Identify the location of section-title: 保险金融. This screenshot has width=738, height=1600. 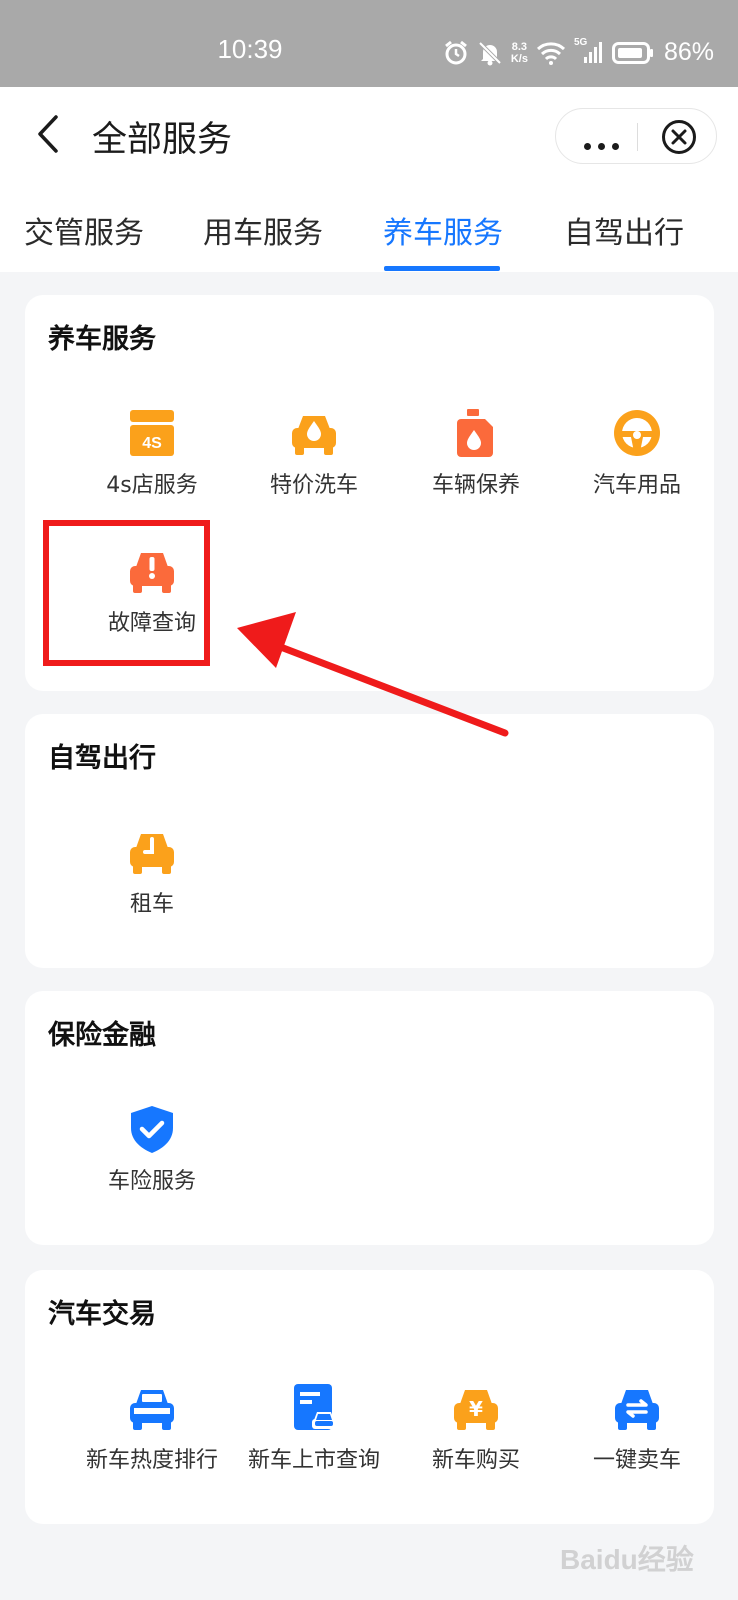
(102, 1035).